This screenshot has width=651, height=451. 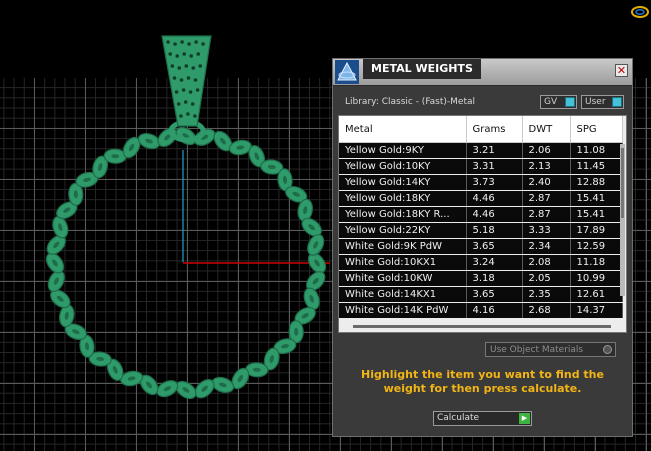 I want to click on gv-toggle-label: GV, so click(x=551, y=102).